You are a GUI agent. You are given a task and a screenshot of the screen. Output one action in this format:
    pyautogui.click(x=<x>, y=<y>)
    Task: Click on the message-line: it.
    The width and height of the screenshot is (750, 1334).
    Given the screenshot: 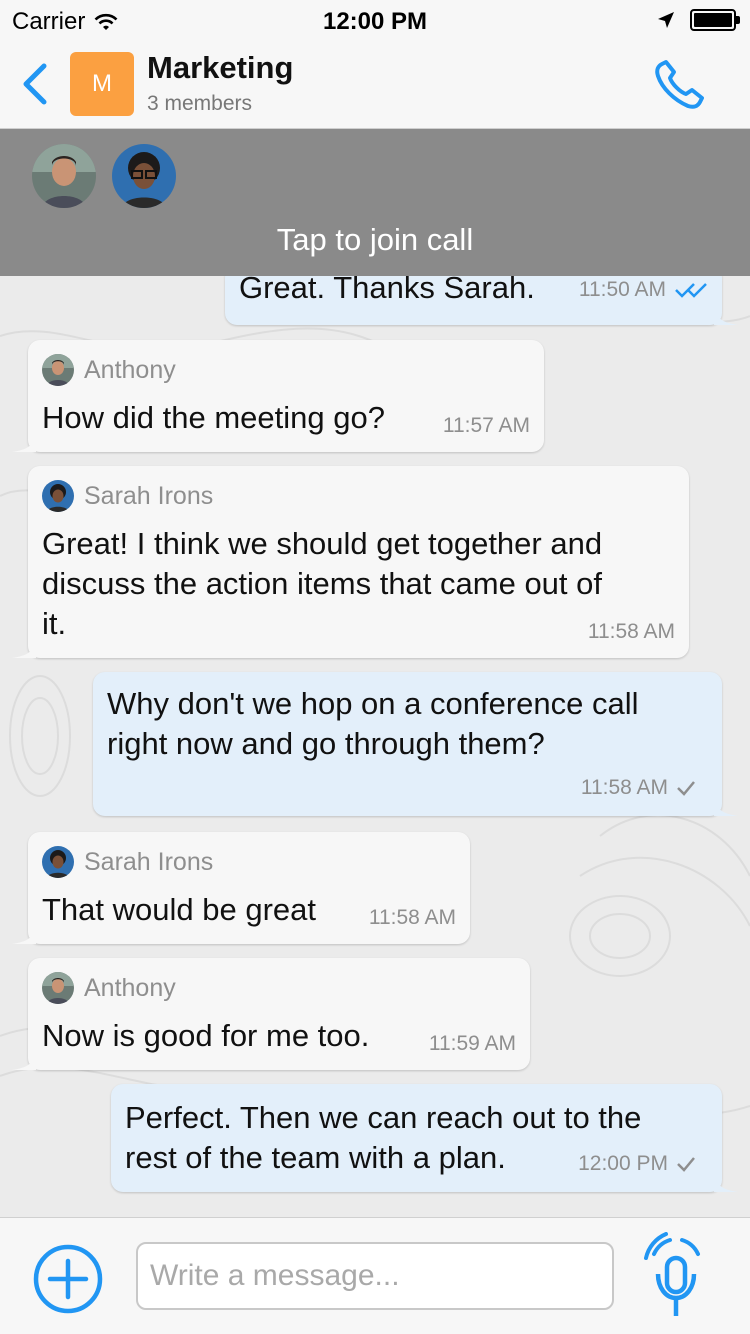 What is the action you would take?
    pyautogui.click(x=54, y=623)
    